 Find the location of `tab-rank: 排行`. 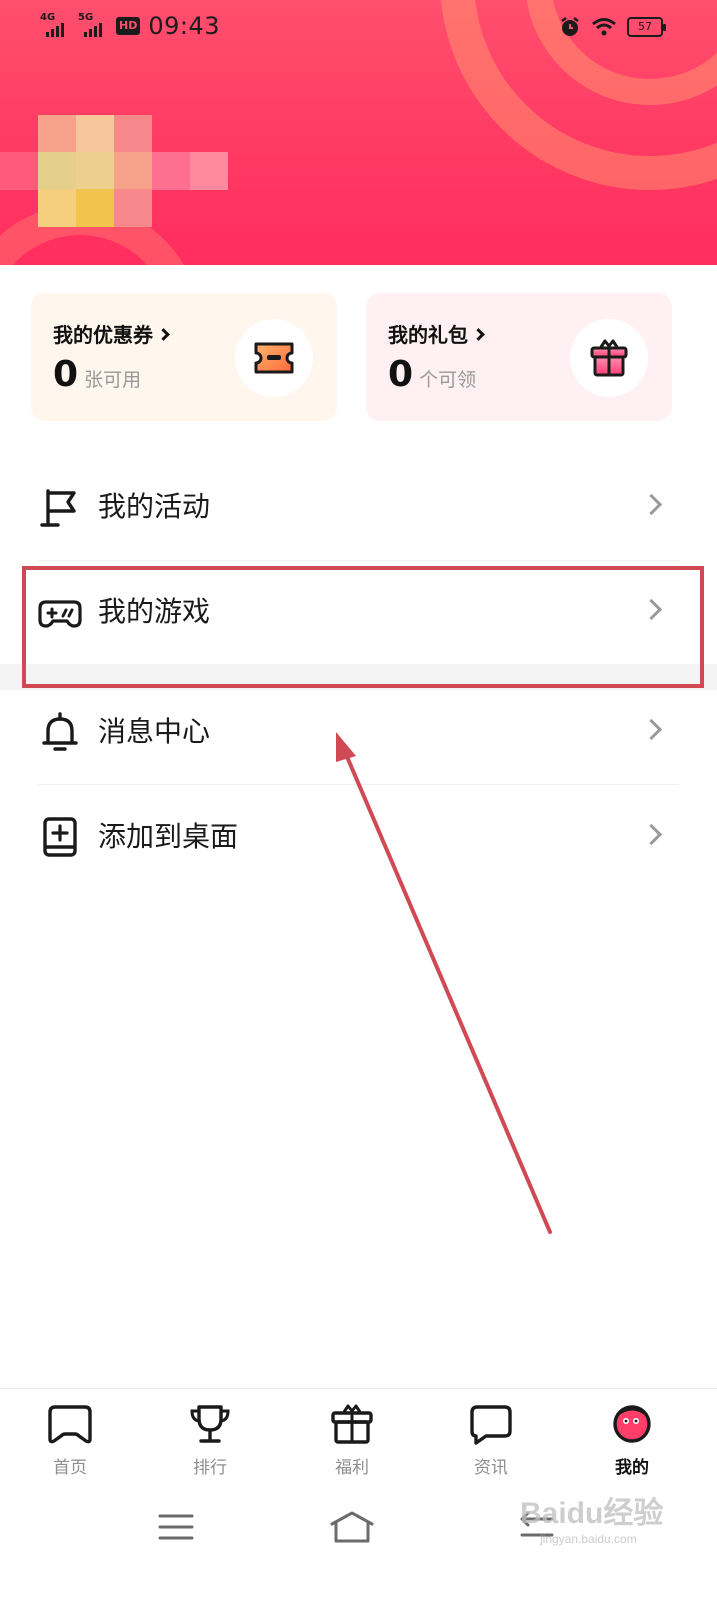

tab-rank: 排行 is located at coordinates (210, 1440).